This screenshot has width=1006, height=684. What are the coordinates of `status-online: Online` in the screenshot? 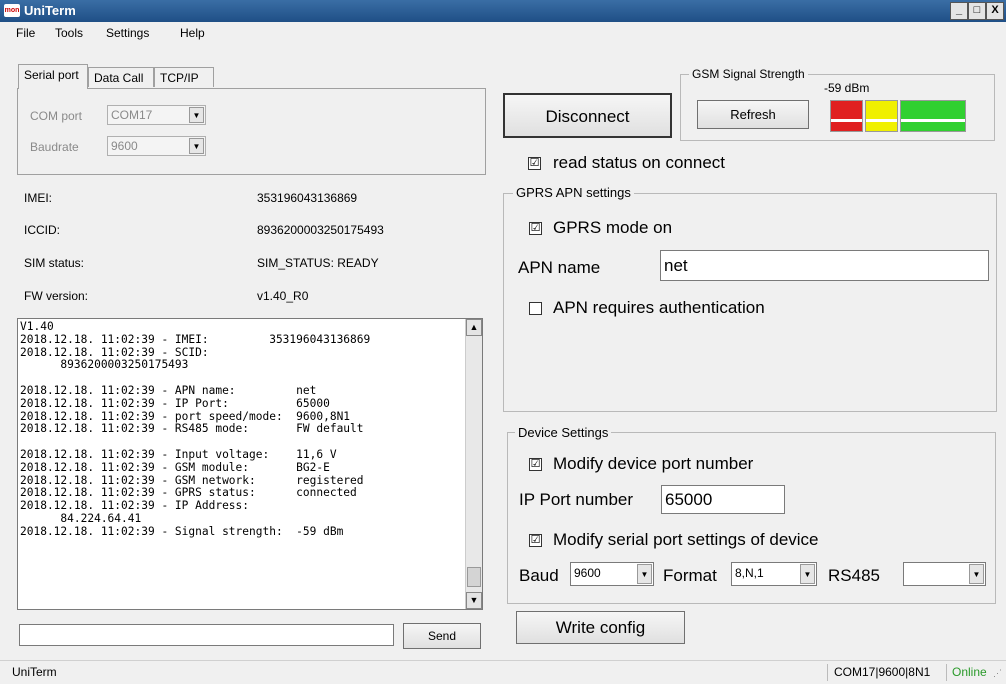 It's located at (966, 672).